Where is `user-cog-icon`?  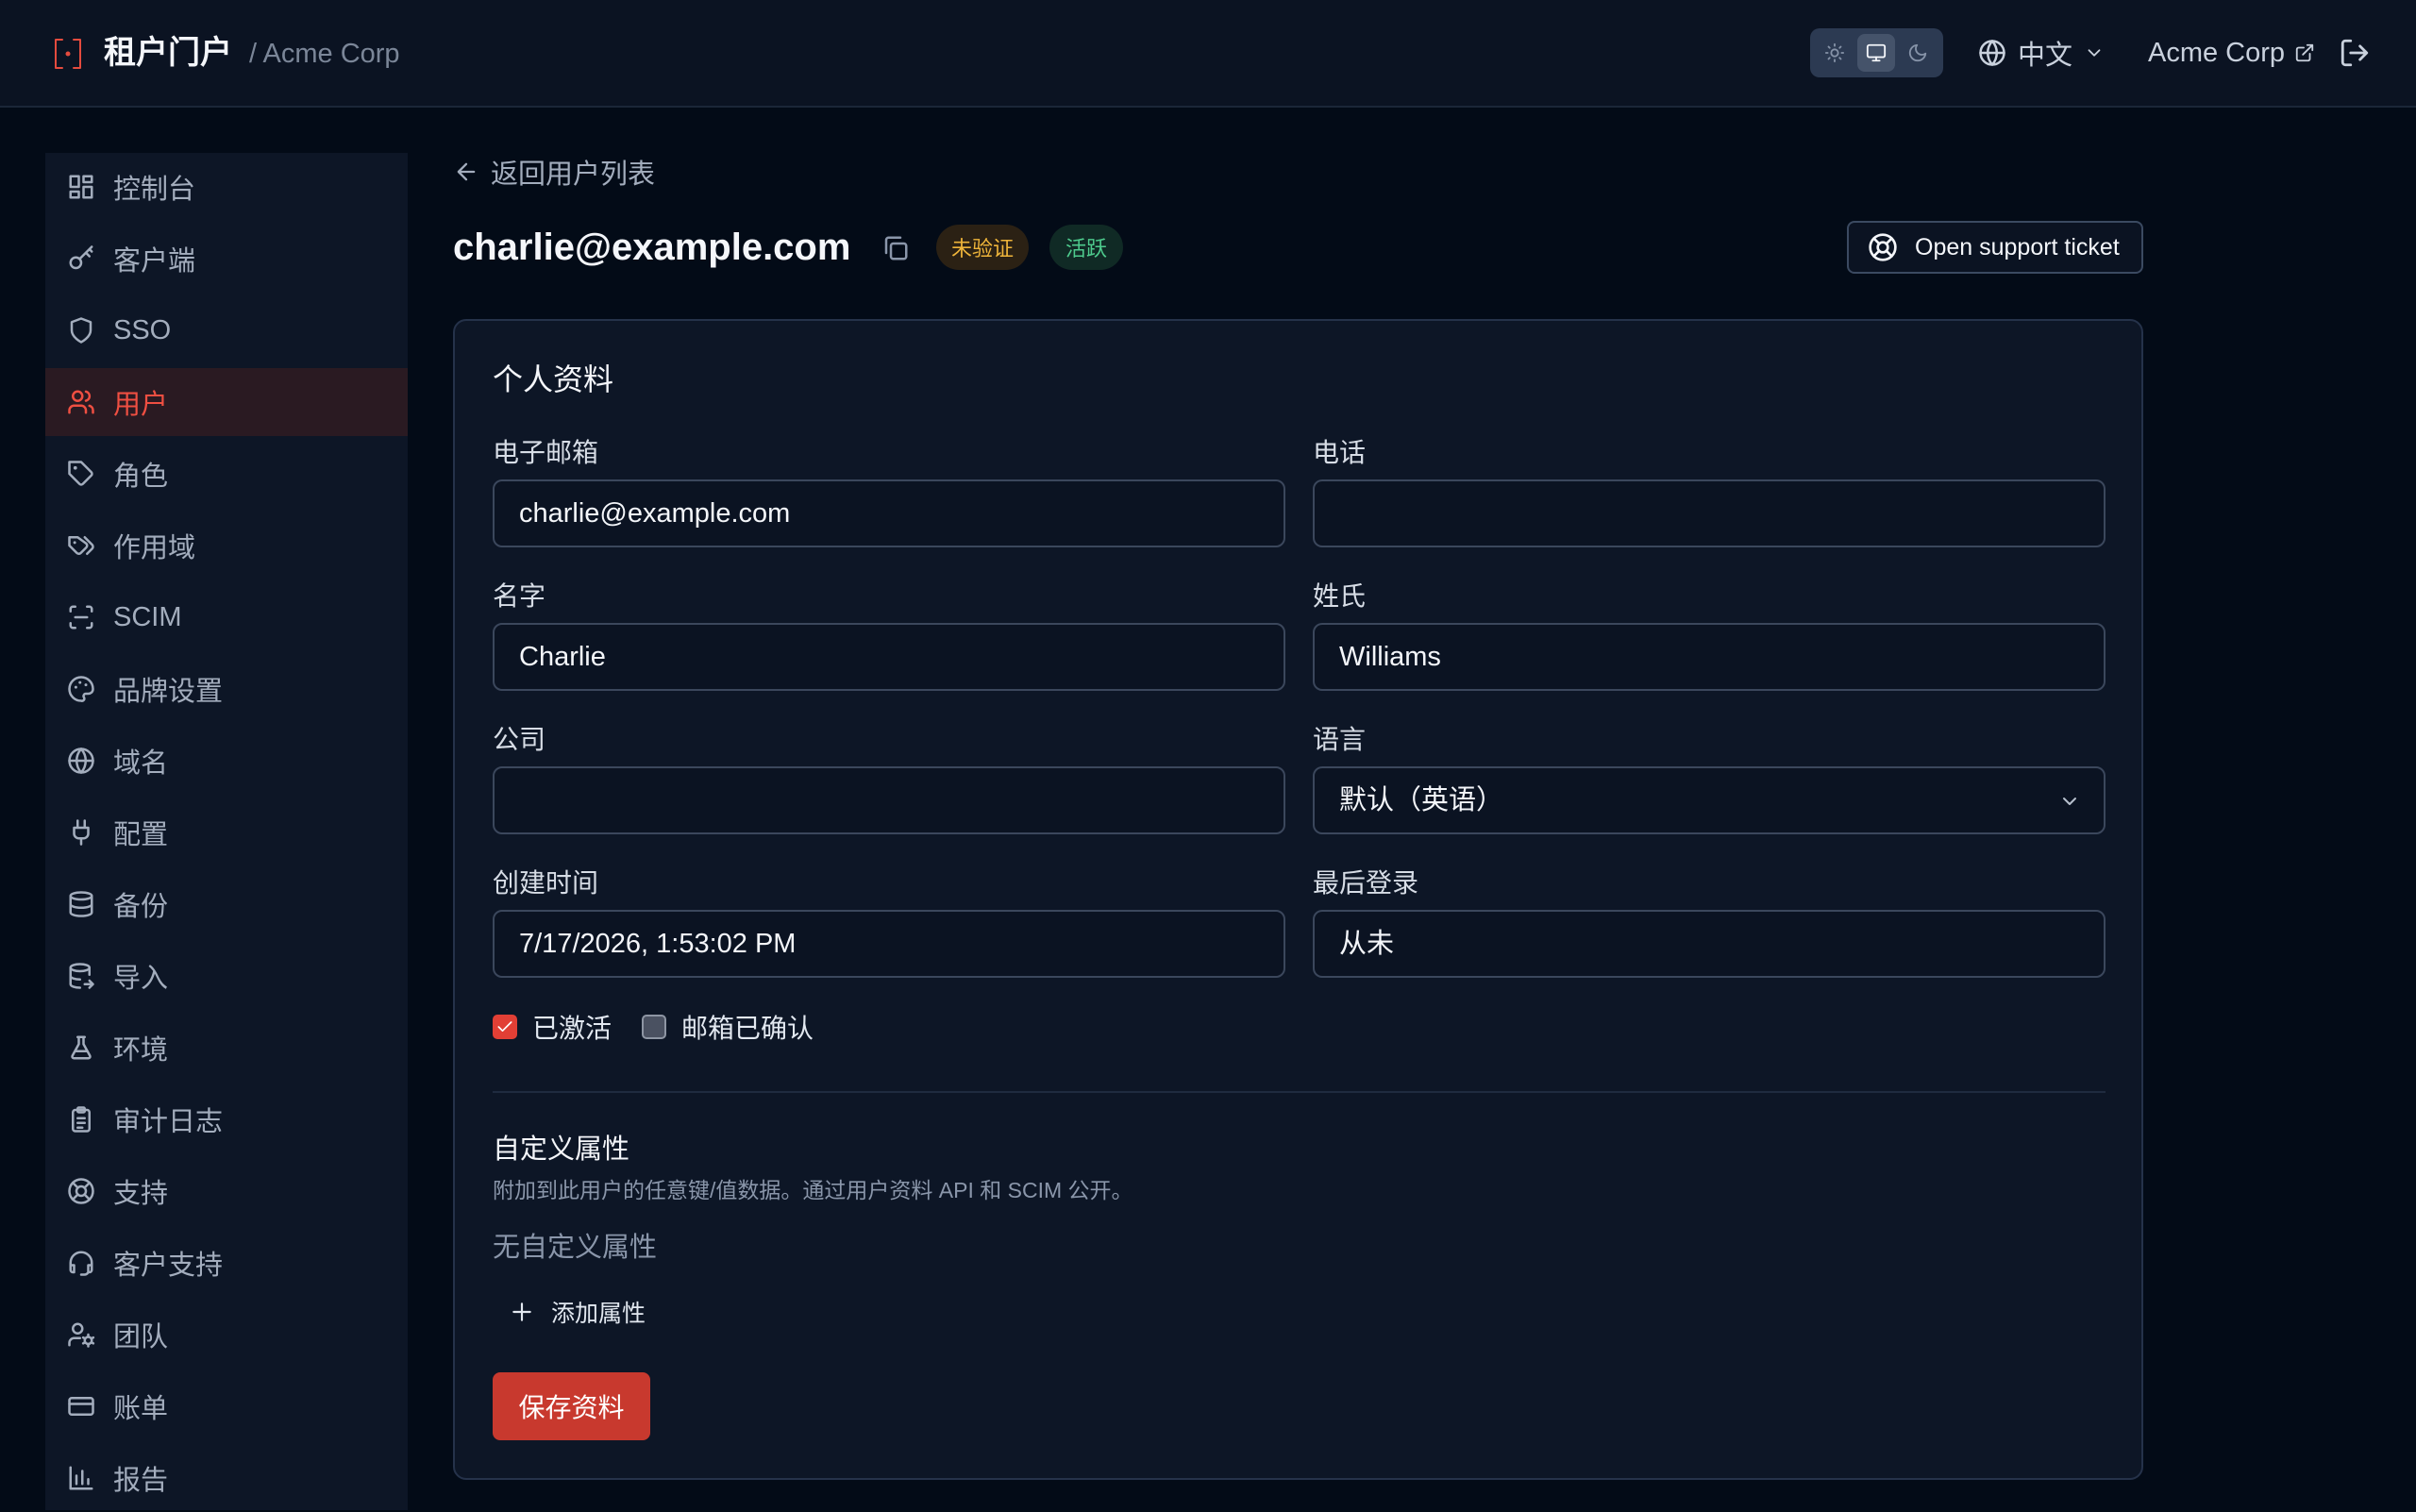
user-cog-icon is located at coordinates (81, 1335).